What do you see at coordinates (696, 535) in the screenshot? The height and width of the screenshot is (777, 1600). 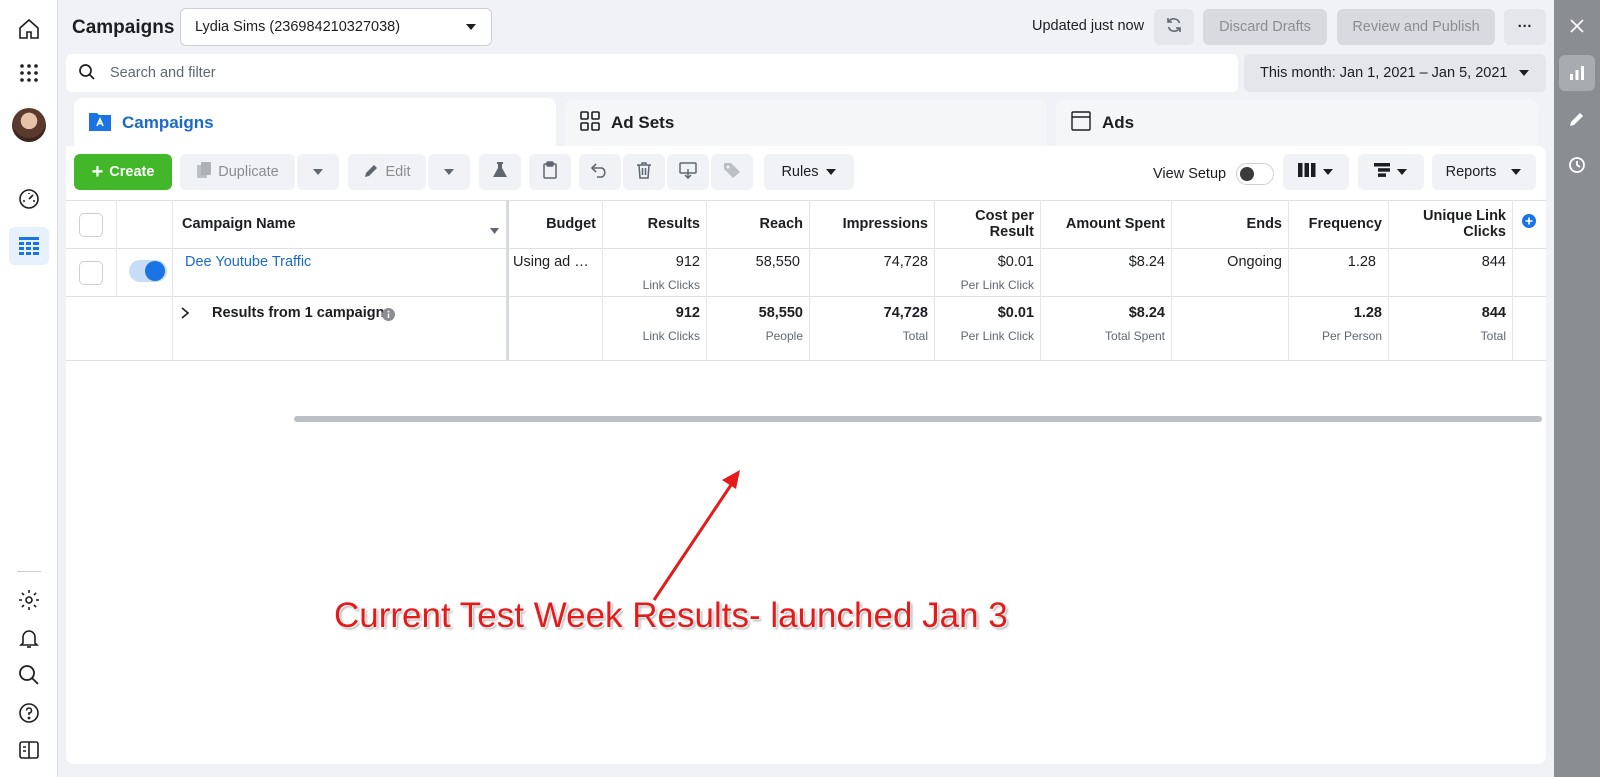 I see `annotation-arrow` at bounding box center [696, 535].